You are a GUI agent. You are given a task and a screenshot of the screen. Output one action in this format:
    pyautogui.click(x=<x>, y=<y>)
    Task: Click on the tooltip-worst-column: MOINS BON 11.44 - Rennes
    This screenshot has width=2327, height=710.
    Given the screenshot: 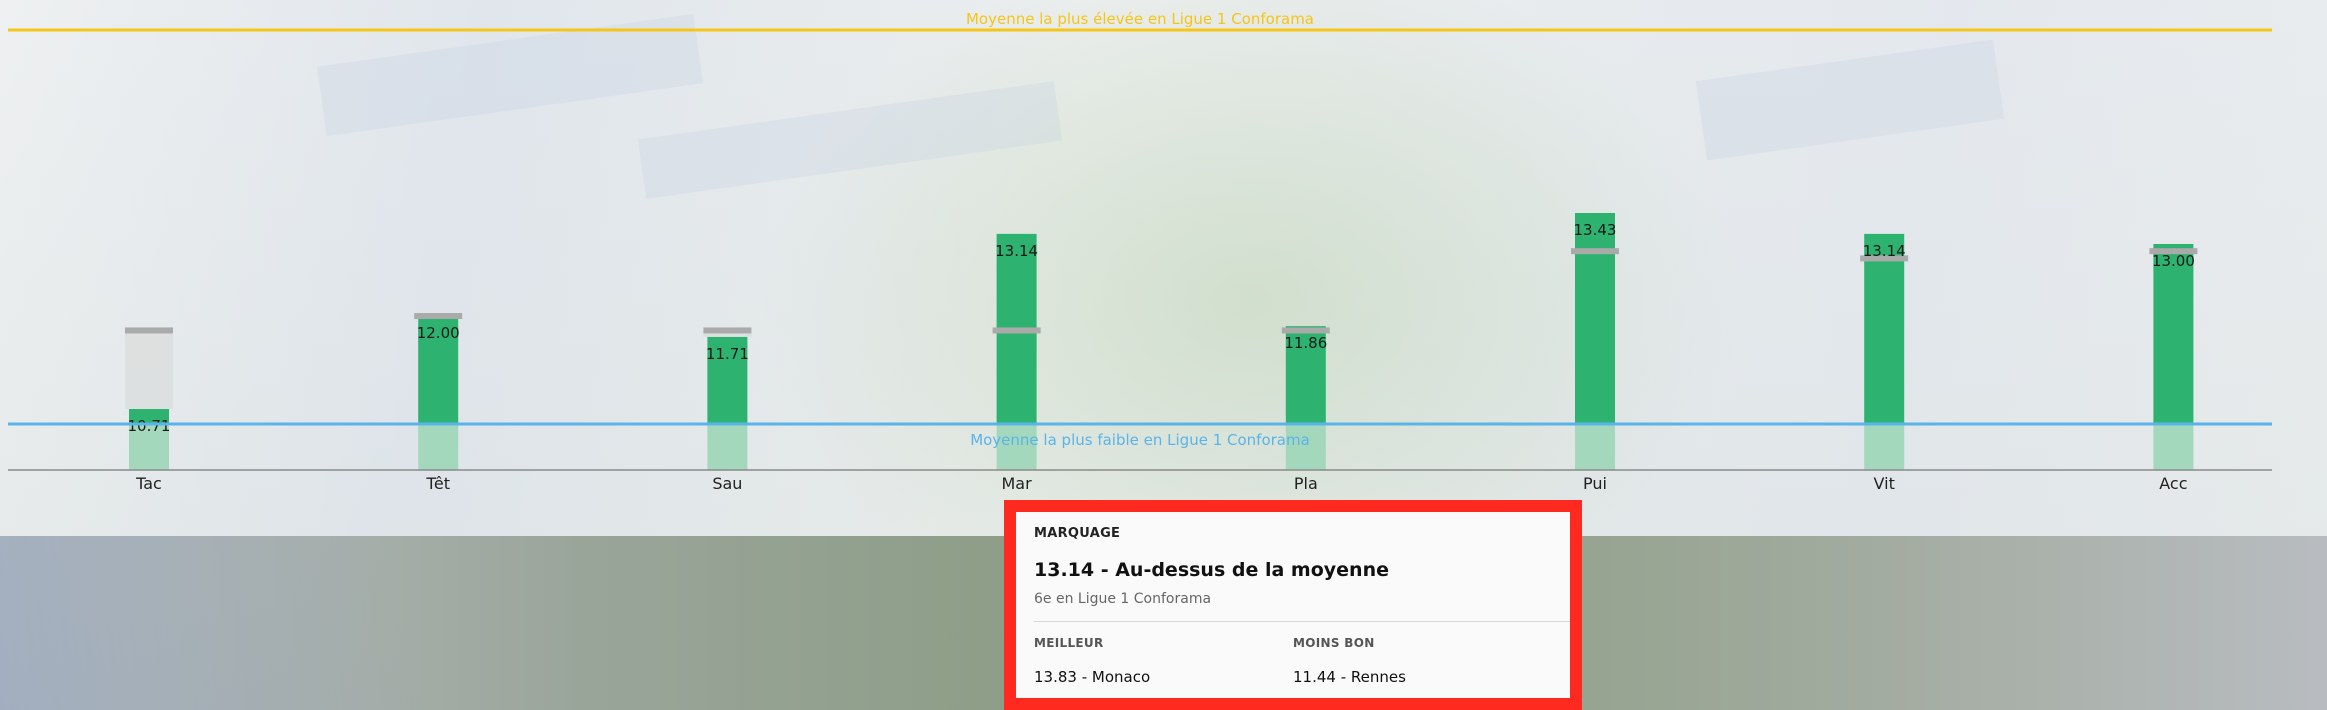 What is the action you would take?
    pyautogui.click(x=1422, y=661)
    